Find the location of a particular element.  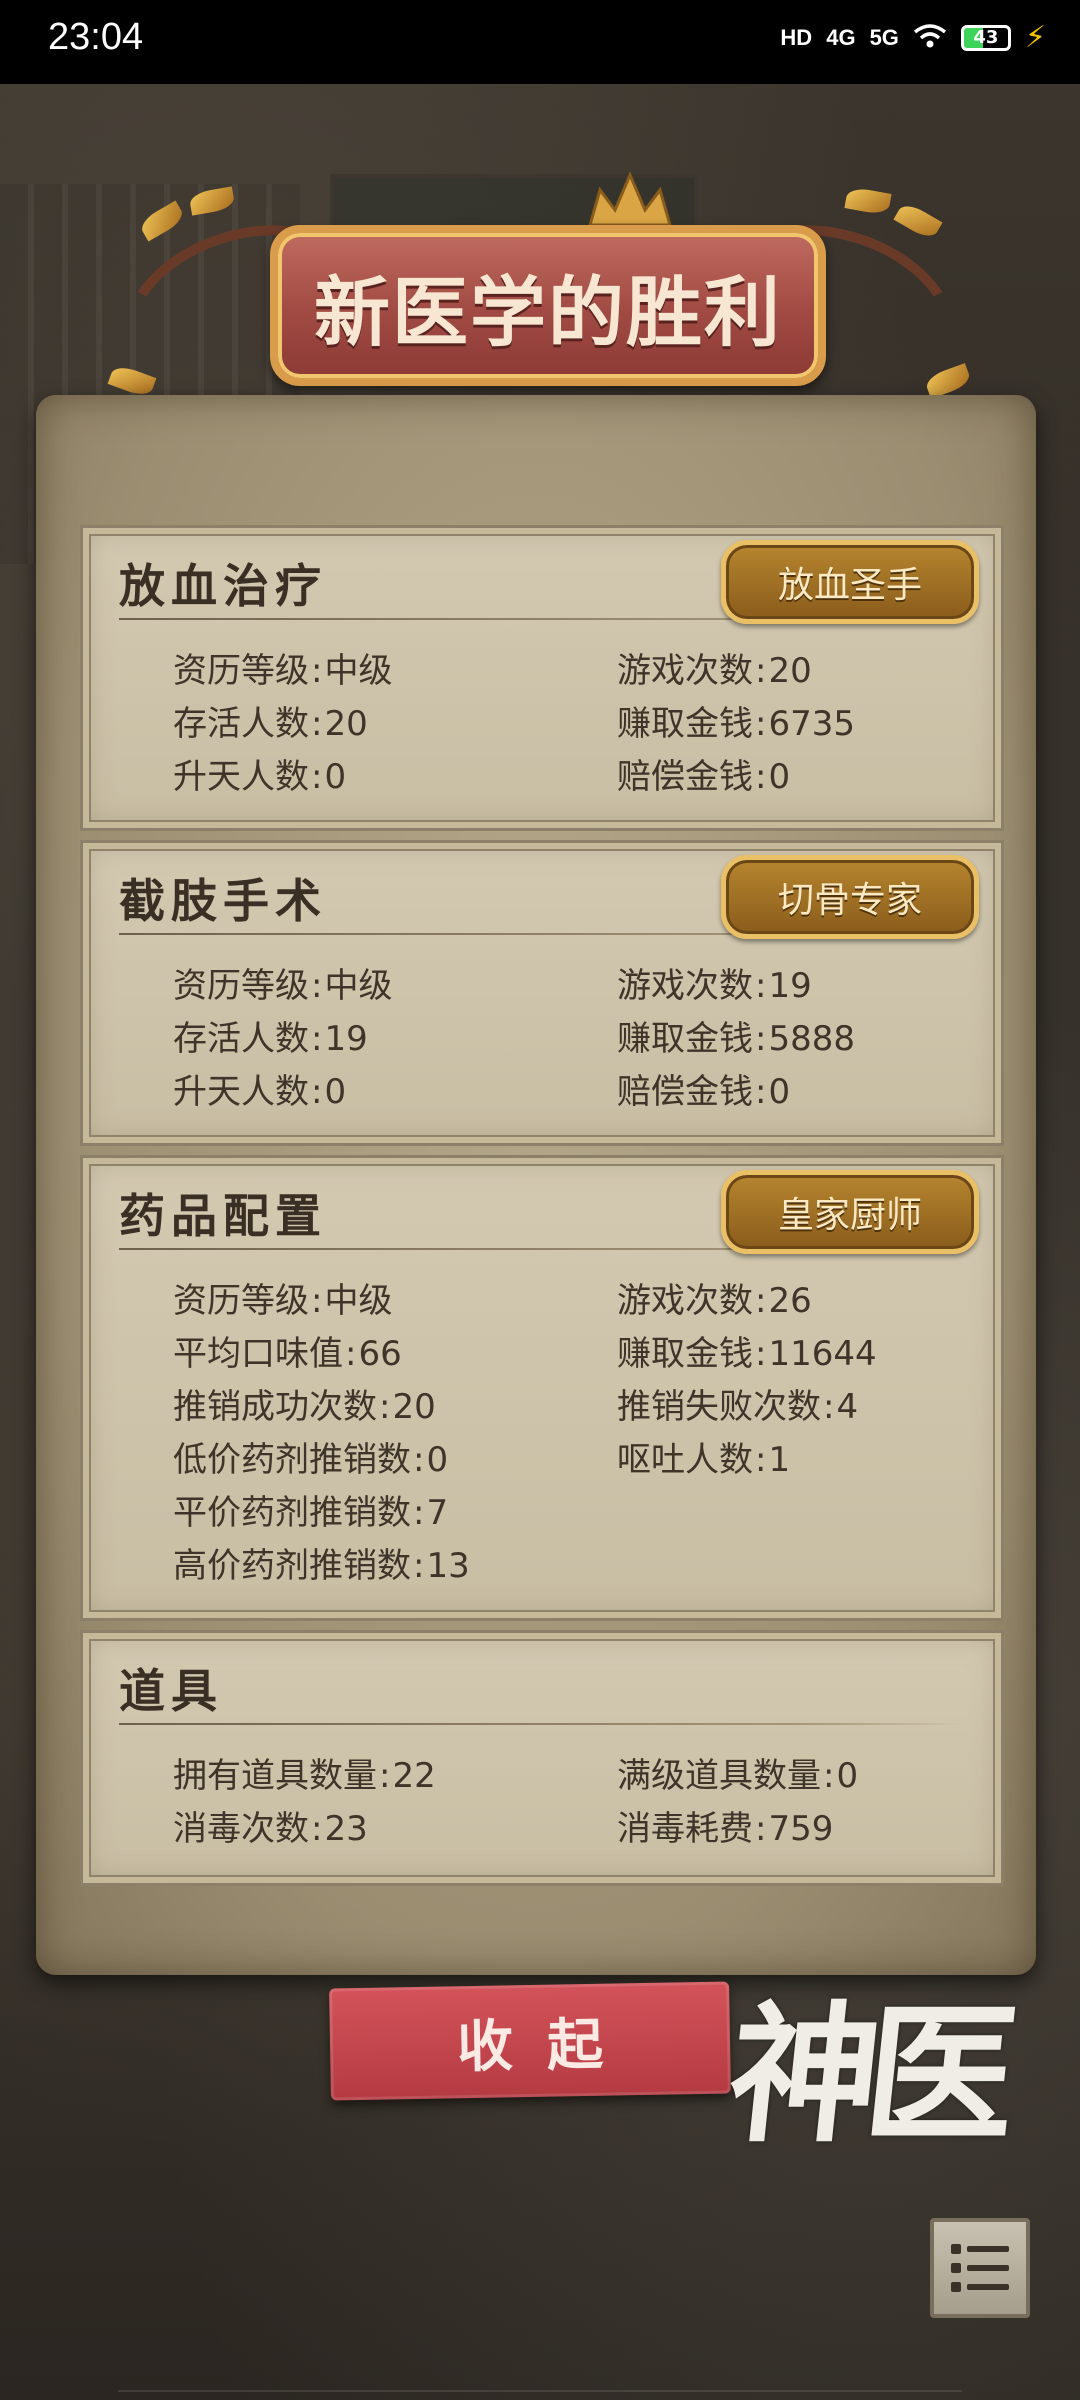

gesture-bar is located at coordinates (540, 2391).